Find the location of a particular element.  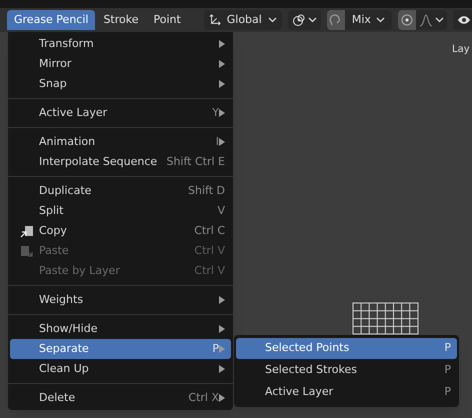

menu-item: Mirror is located at coordinates (120, 64).